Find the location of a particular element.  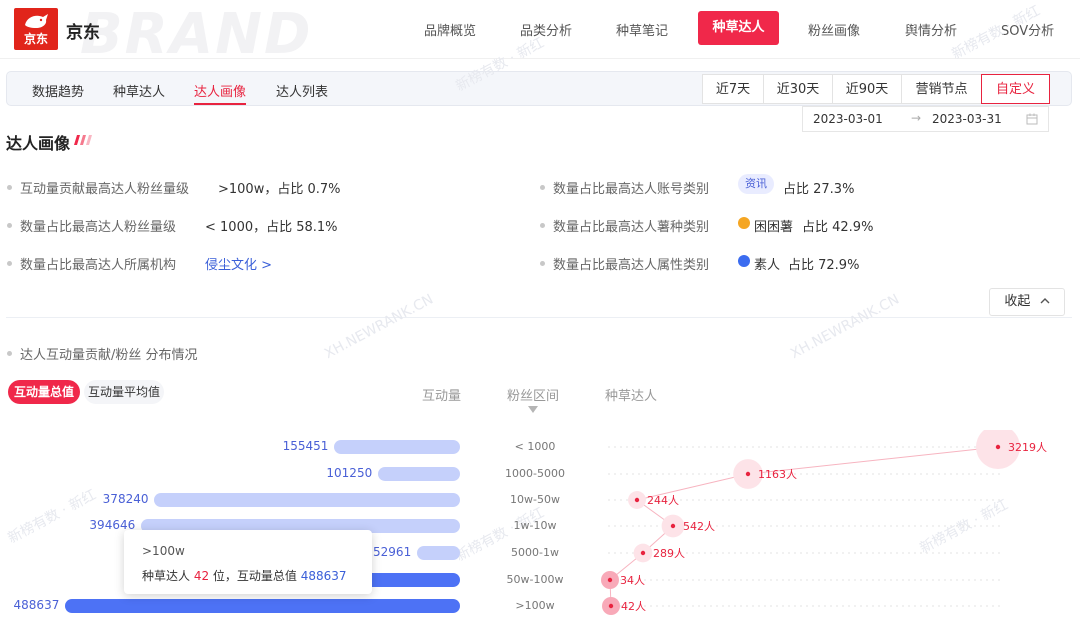

tooltip-middle: 位，互动量总值 is located at coordinates (255, 576).